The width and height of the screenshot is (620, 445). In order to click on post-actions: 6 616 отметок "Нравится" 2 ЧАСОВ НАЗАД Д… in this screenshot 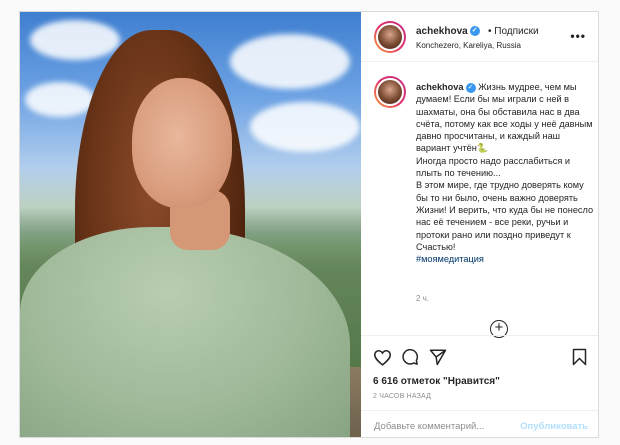, I will do `click(479, 387)`.